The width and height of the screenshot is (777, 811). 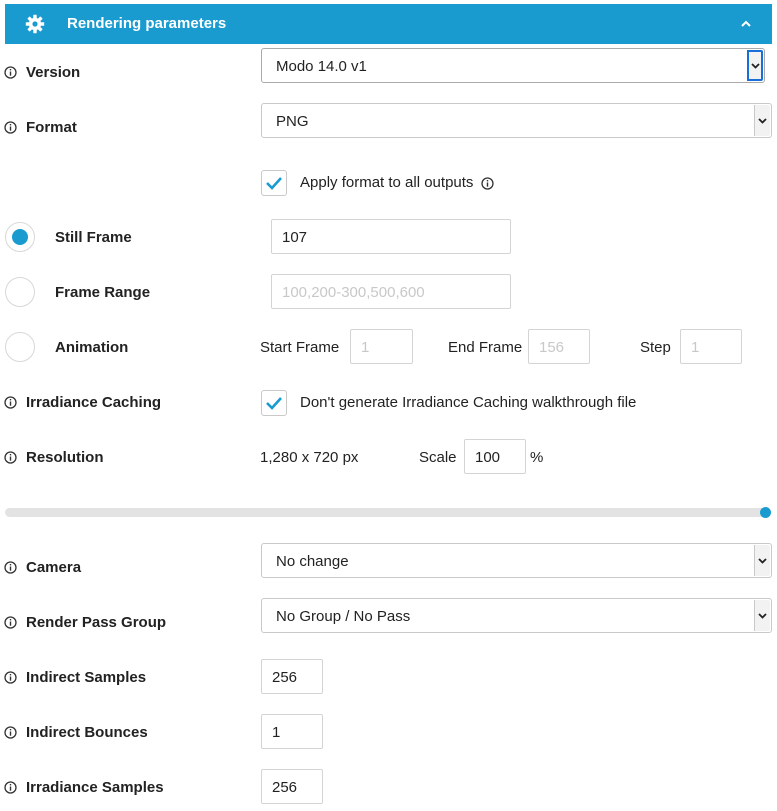 What do you see at coordinates (96, 622) in the screenshot?
I see `render-pass-group-label: Render Pass Group` at bounding box center [96, 622].